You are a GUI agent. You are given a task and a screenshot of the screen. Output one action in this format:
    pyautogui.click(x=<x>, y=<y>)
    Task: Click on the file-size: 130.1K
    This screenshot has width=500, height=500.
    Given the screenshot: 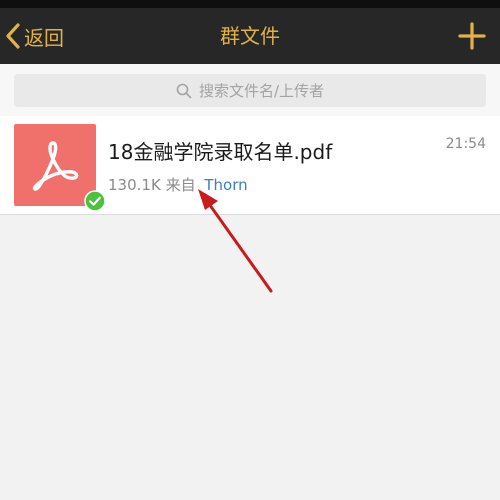 What is the action you would take?
    pyautogui.click(x=134, y=185)
    